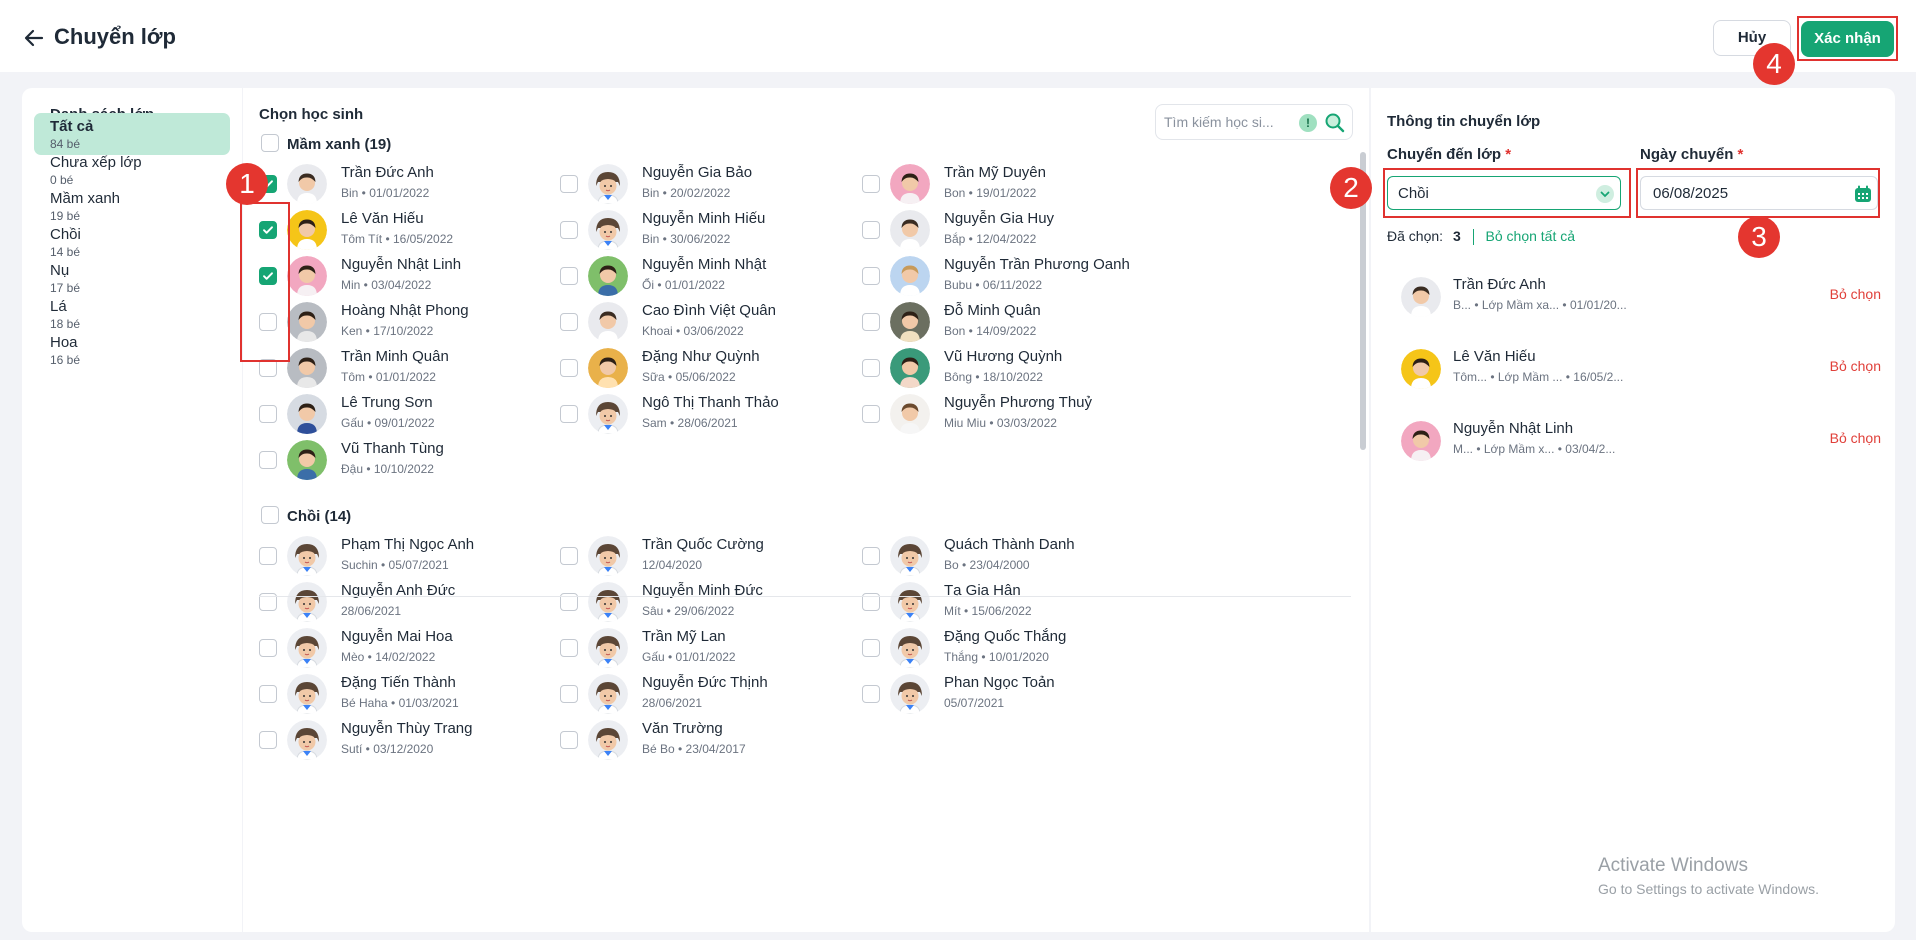 The width and height of the screenshot is (1916, 940). What do you see at coordinates (408, 544) in the screenshot?
I see `student-name: Phạm Thị Ngọc Anh` at bounding box center [408, 544].